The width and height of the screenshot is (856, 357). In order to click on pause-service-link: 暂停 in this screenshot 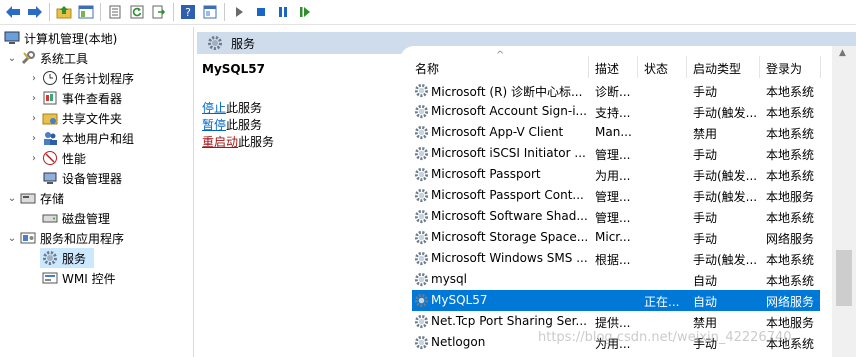, I will do `click(214, 125)`.